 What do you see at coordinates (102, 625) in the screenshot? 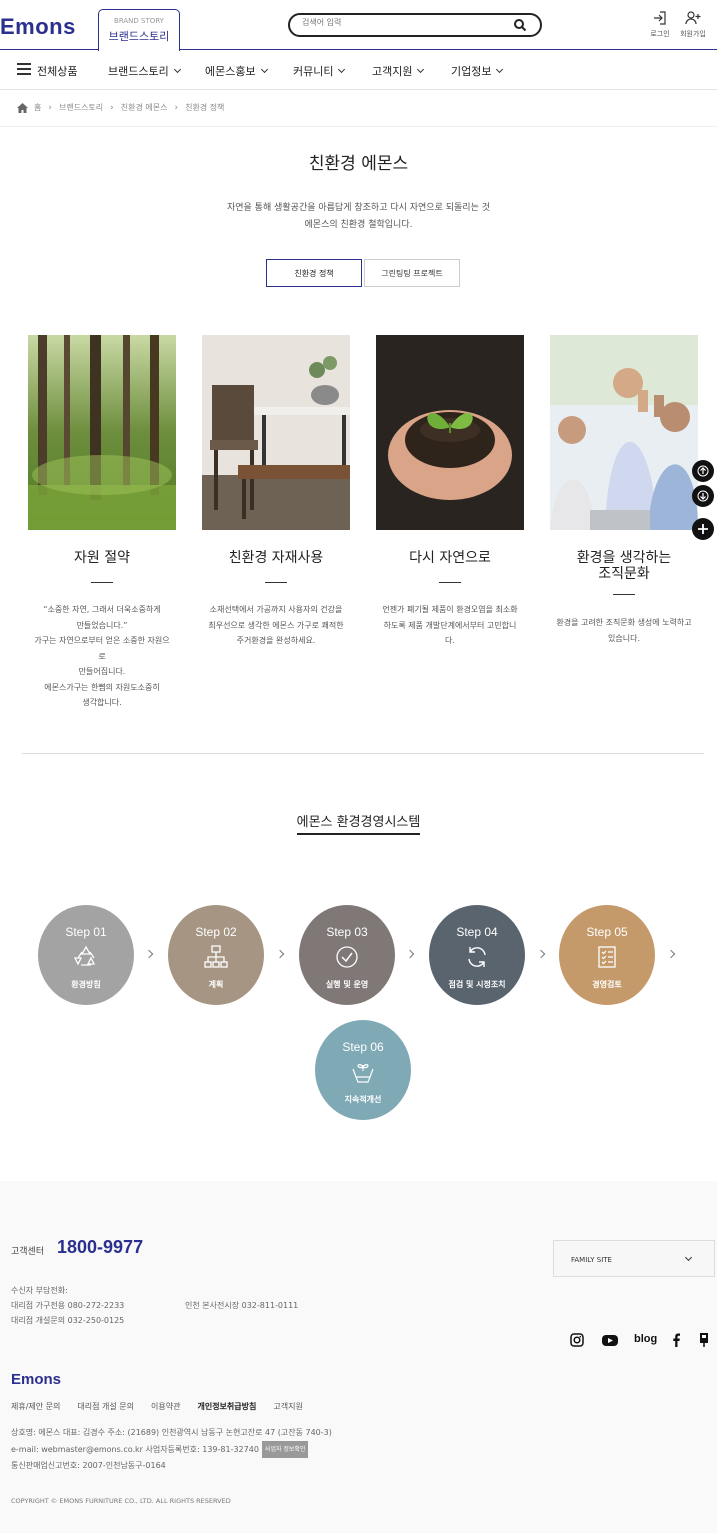
I see `desc-line: 만들었습니다.”` at bounding box center [102, 625].